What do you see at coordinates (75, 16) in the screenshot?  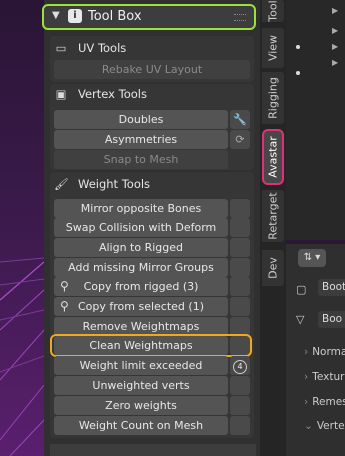 I see `info-icon: i` at bounding box center [75, 16].